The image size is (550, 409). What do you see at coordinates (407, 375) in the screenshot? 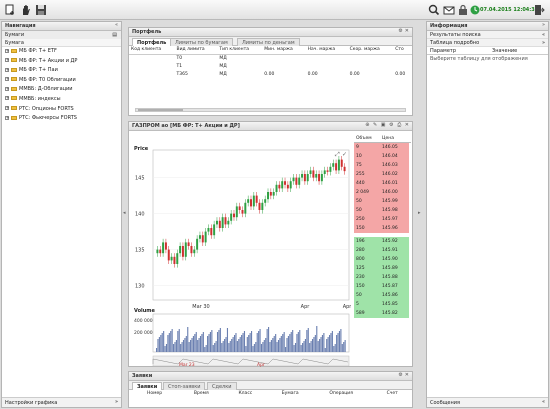
I see `close-orders-icon: ✕` at bounding box center [407, 375].